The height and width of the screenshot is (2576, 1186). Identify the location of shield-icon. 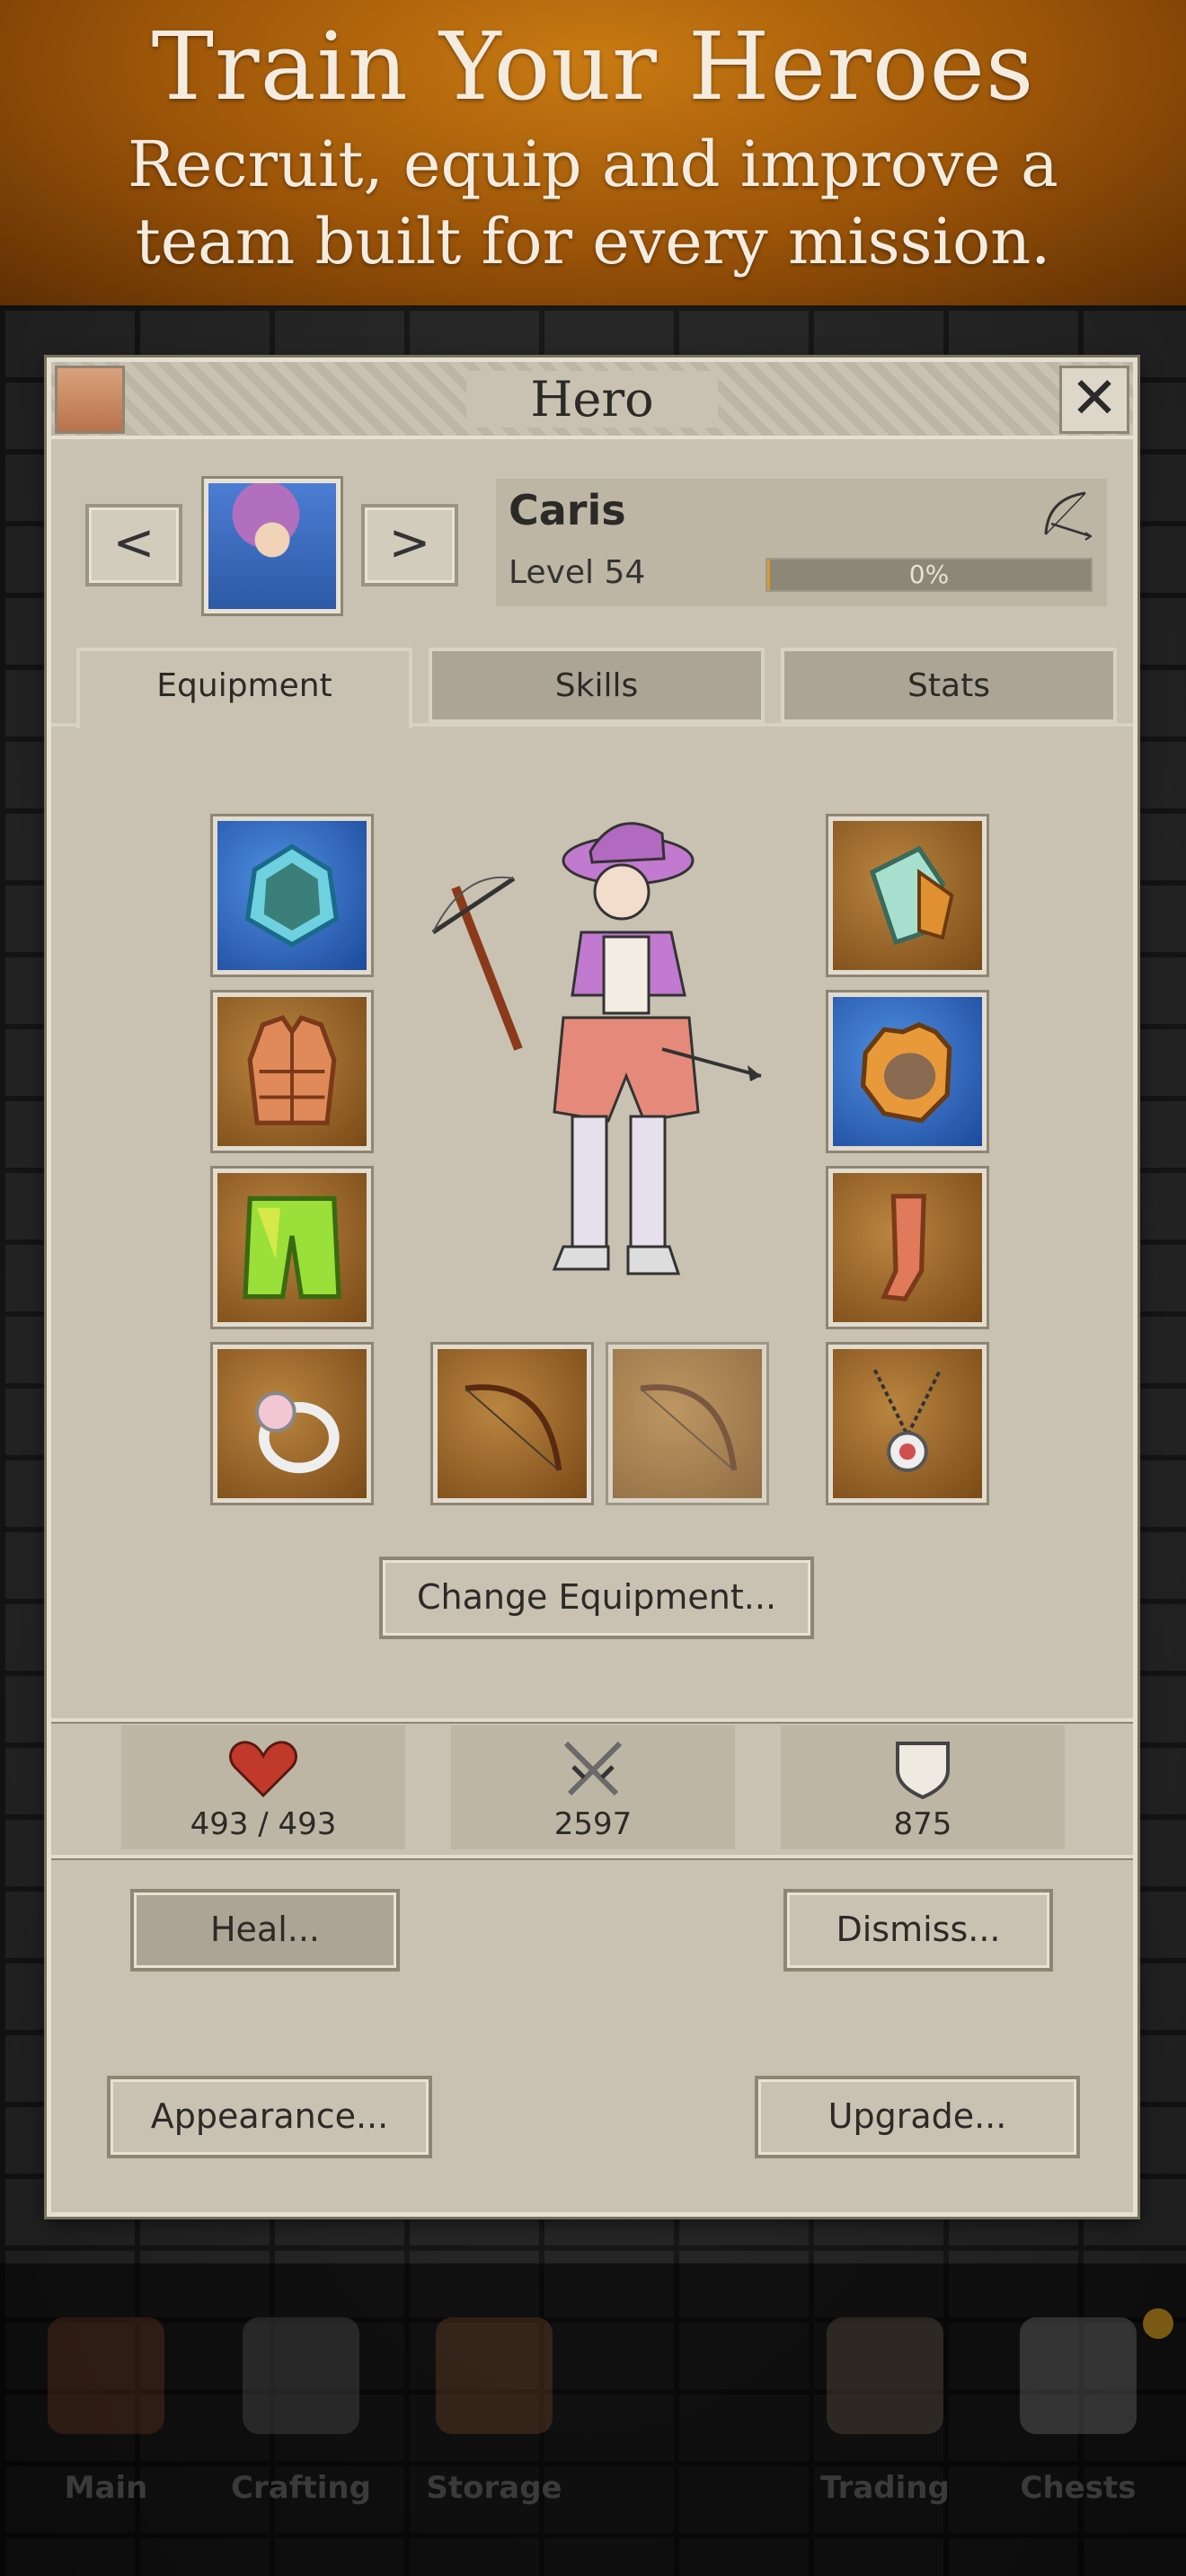
(923, 1770).